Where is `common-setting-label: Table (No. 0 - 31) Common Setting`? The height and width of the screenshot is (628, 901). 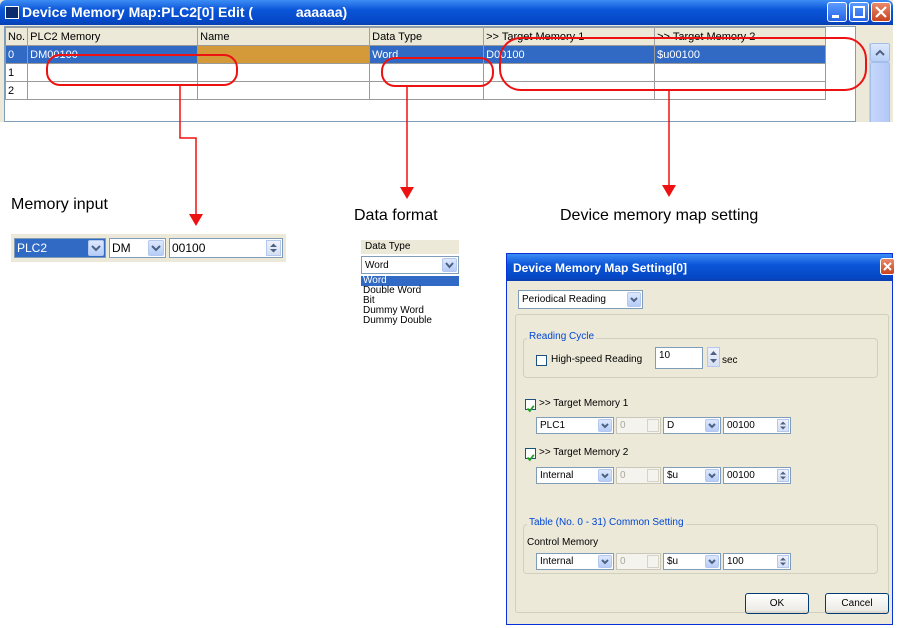
common-setting-label: Table (No. 0 - 31) Common Setting is located at coordinates (606, 522).